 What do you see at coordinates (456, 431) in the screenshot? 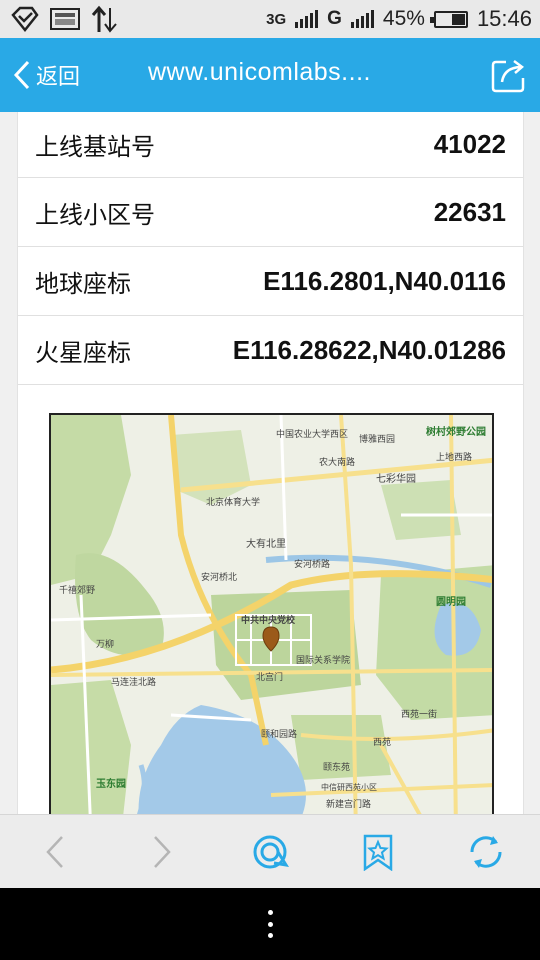
I see `map-label: 树村郊野公园` at bounding box center [456, 431].